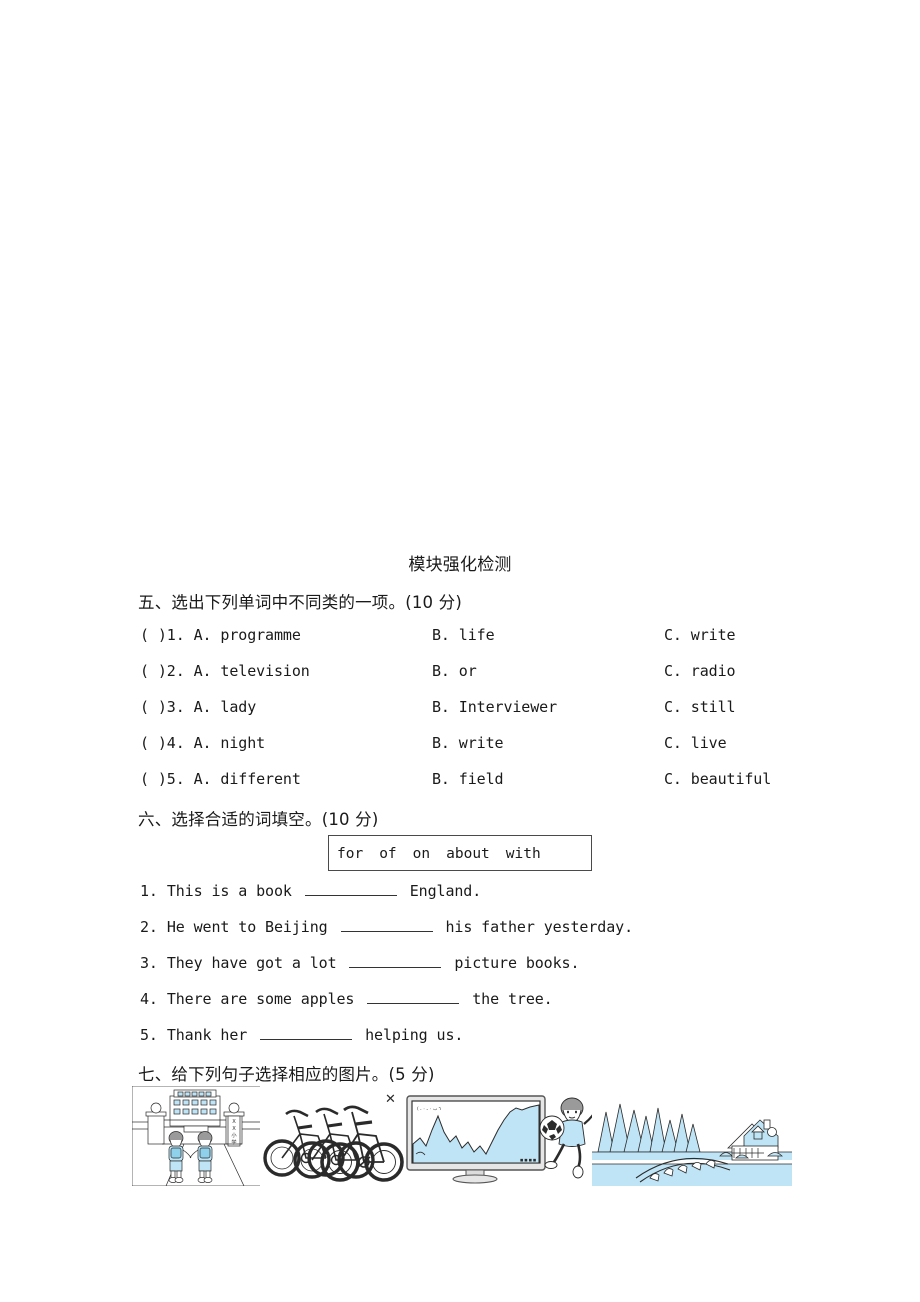  What do you see at coordinates (390, 1099) in the screenshot?
I see `cross-mark-icon: ✕` at bounding box center [390, 1099].